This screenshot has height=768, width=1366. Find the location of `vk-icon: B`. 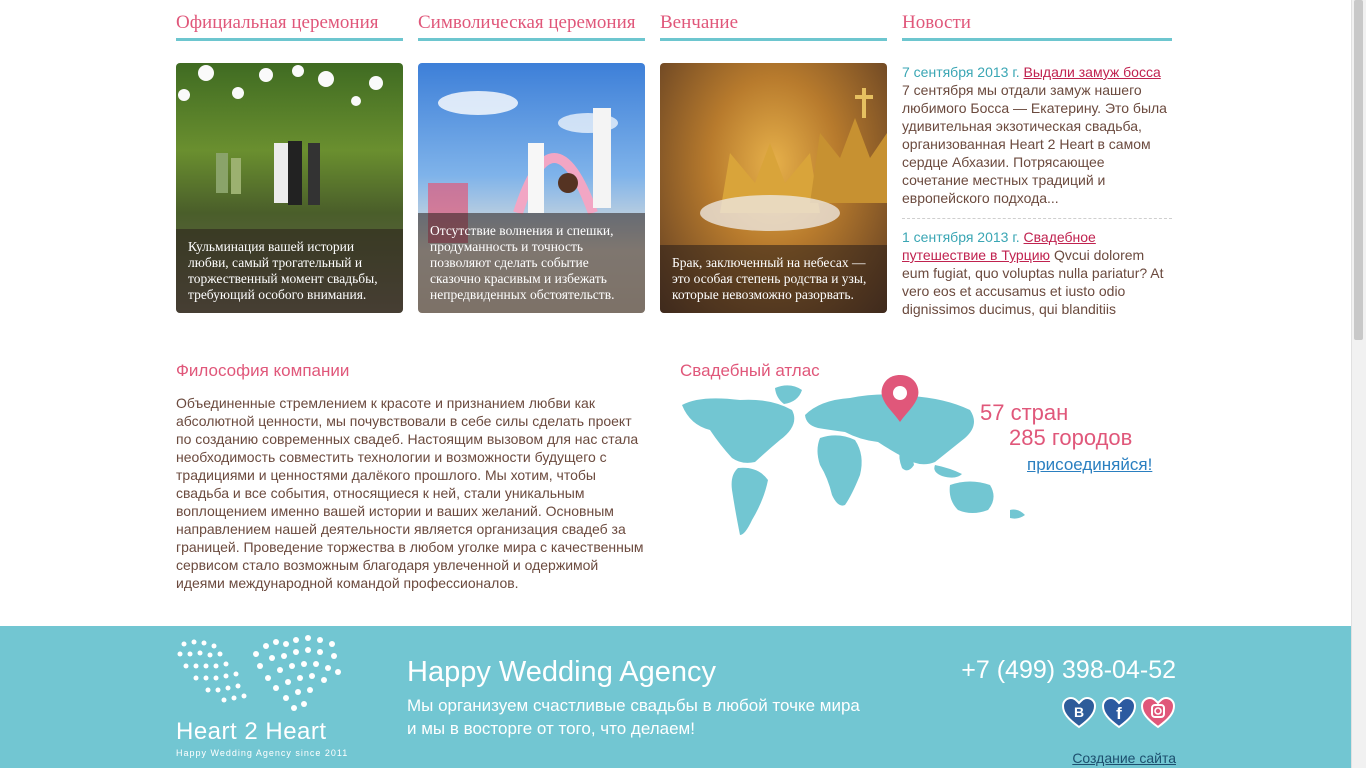

vk-icon: B is located at coordinates (1079, 713).